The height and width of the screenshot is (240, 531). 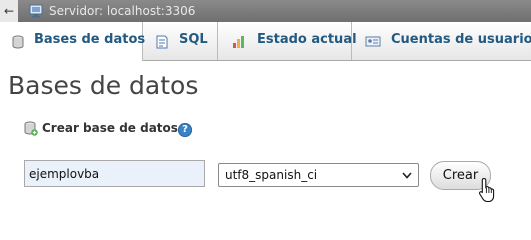 I want to click on add-database-icon, so click(x=31, y=128).